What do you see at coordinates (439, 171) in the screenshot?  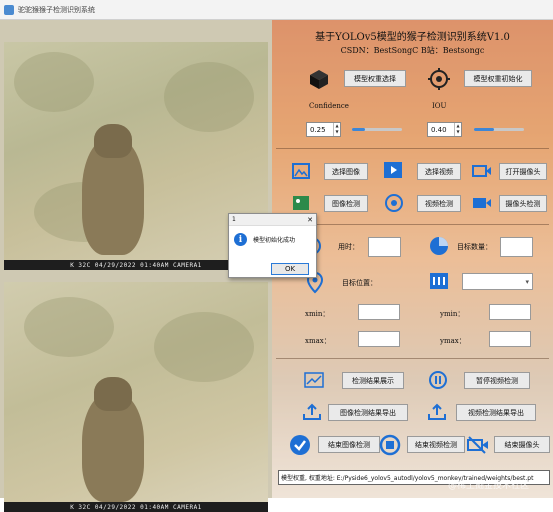 I see `select-video-button: 选择视频` at bounding box center [439, 171].